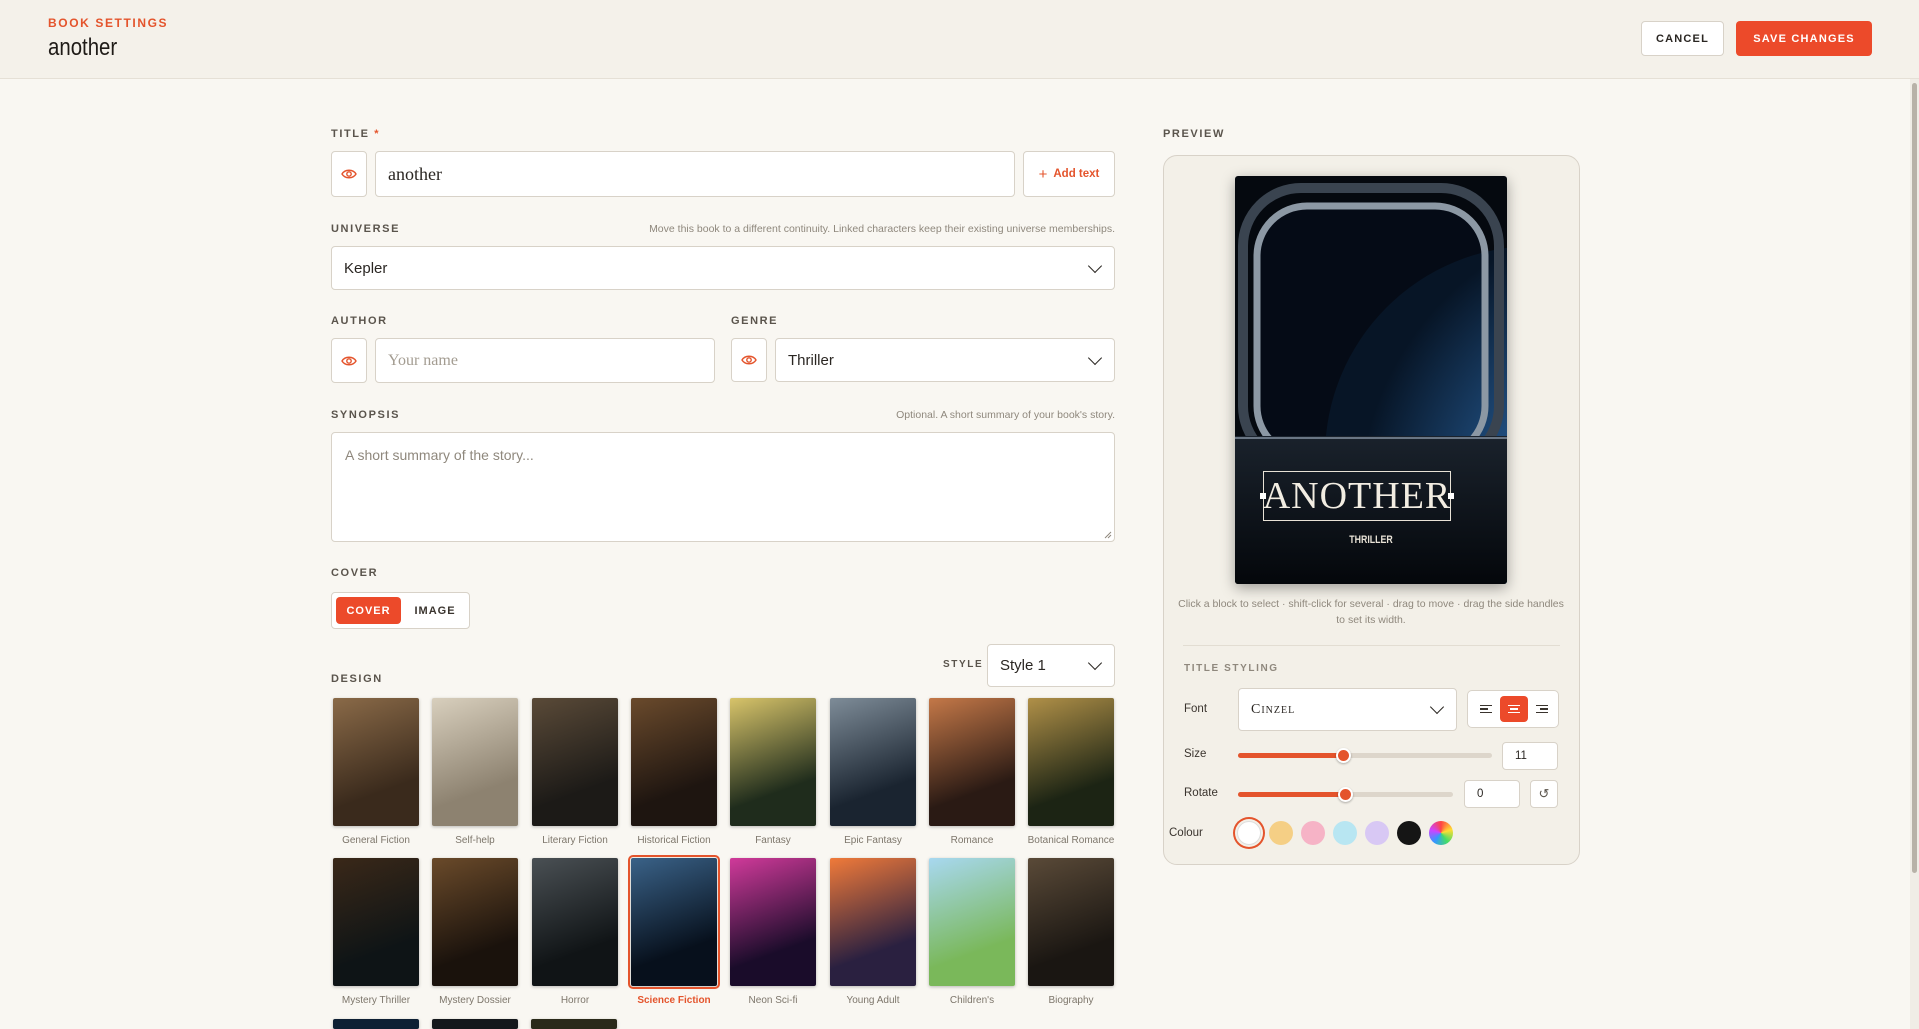  What do you see at coordinates (376, 840) in the screenshot?
I see `design-thumb-label: General Fiction` at bounding box center [376, 840].